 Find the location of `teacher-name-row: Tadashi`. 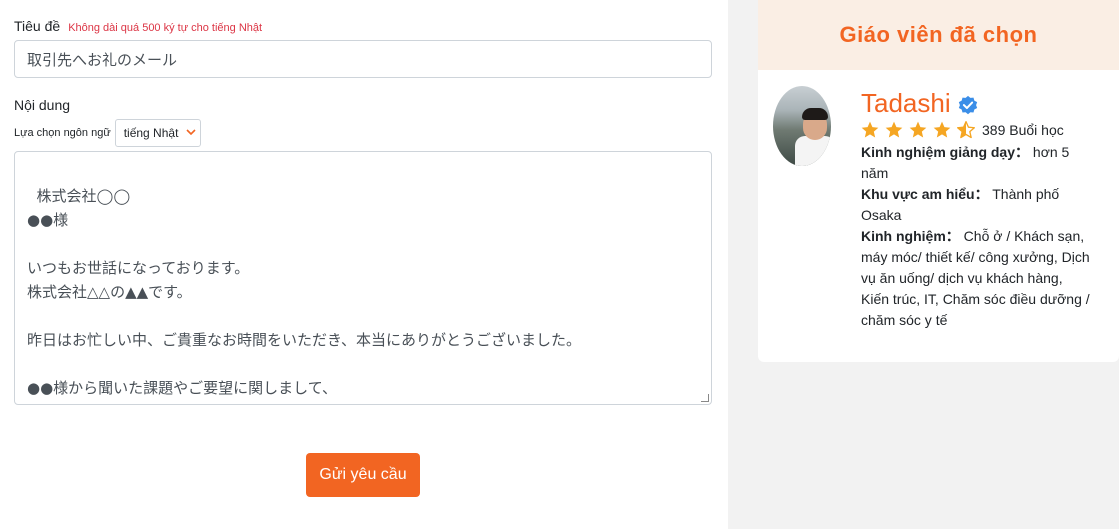

teacher-name-row: Tadashi is located at coordinates (920, 103).